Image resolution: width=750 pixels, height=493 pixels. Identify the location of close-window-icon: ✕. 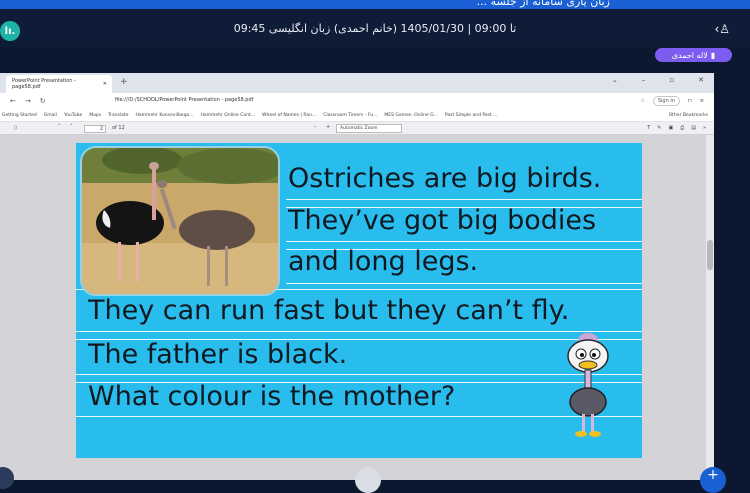
(701, 80).